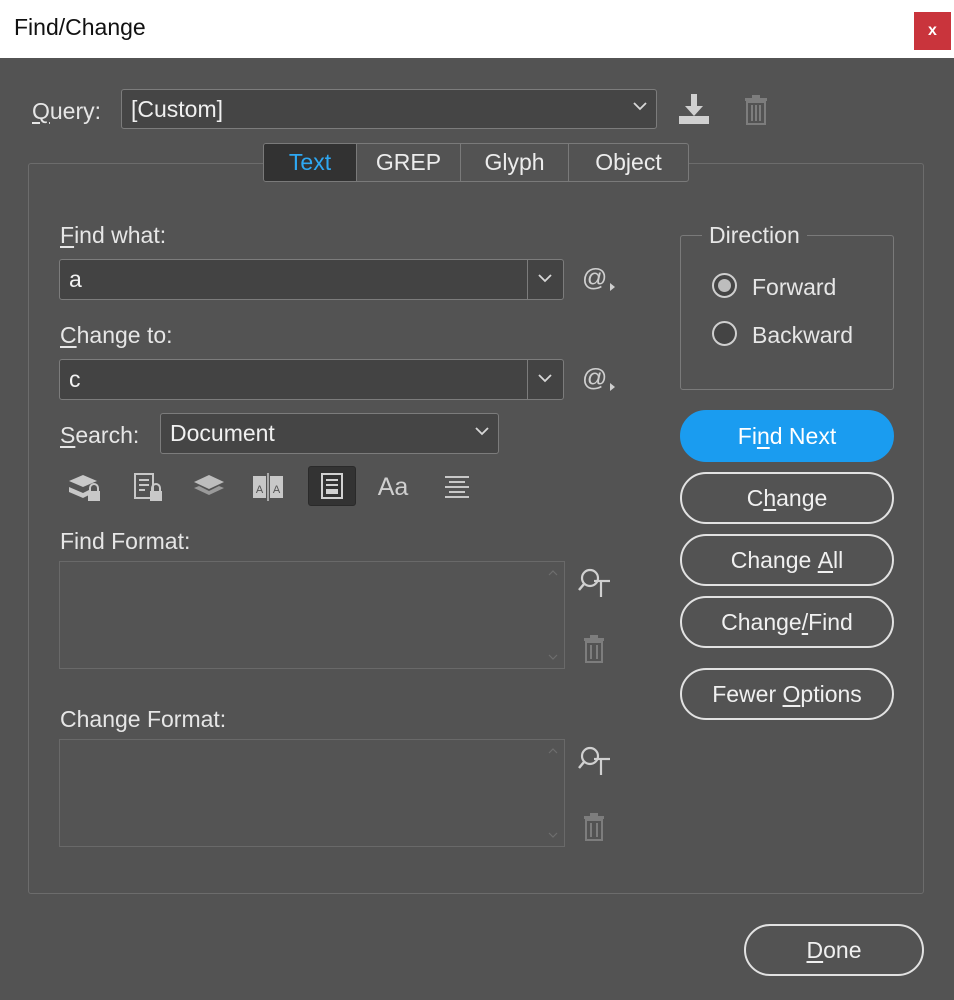  Describe the element at coordinates (125, 541) in the screenshot. I see `find-format-label: Find Format:` at that location.